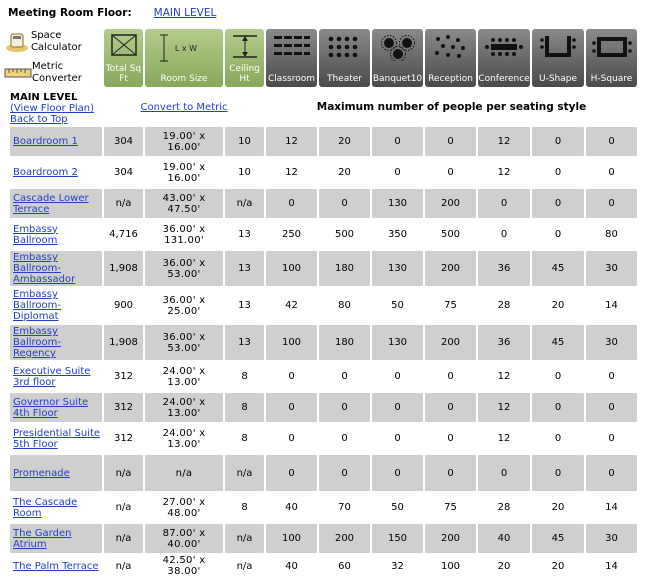 The image size is (657, 585). I want to click on back-to-top-link: Back to Top, so click(56, 119).